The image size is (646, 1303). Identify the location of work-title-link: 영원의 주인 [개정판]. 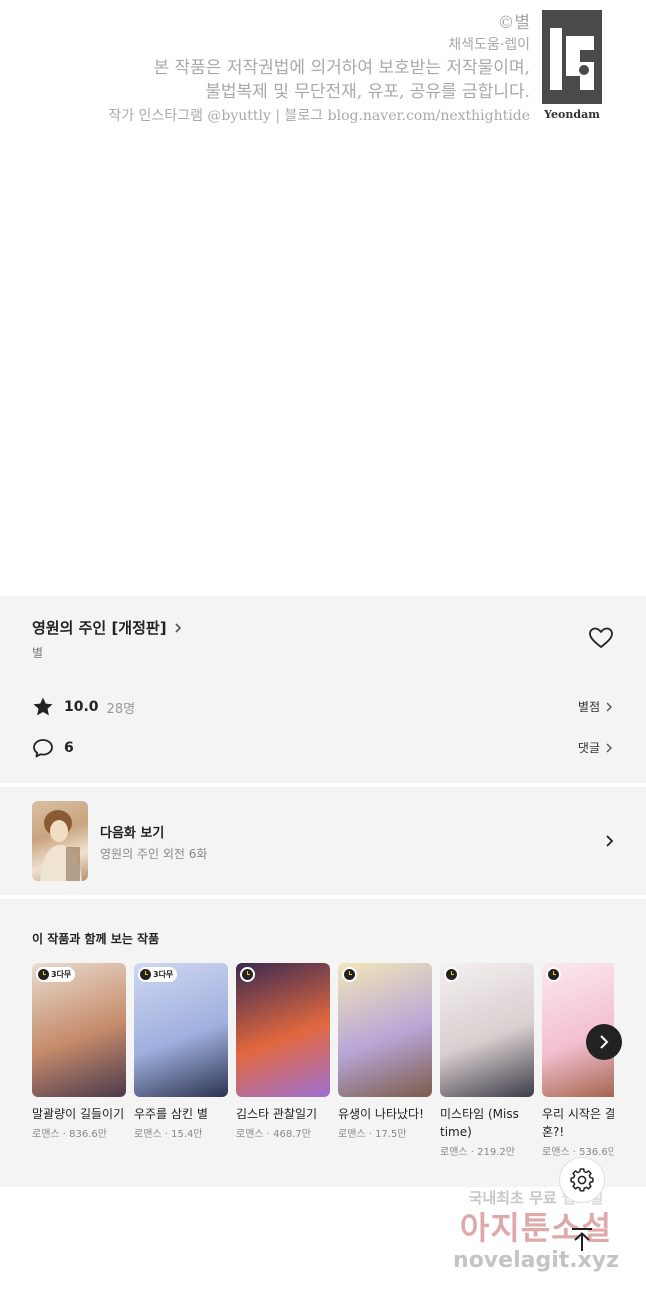
(108, 627).